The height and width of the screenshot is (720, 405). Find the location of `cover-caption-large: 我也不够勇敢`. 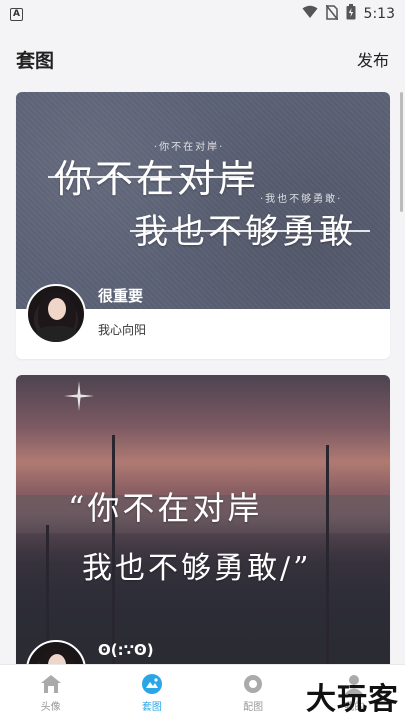

cover-caption-large: 我也不够勇敢 is located at coordinates (245, 232).